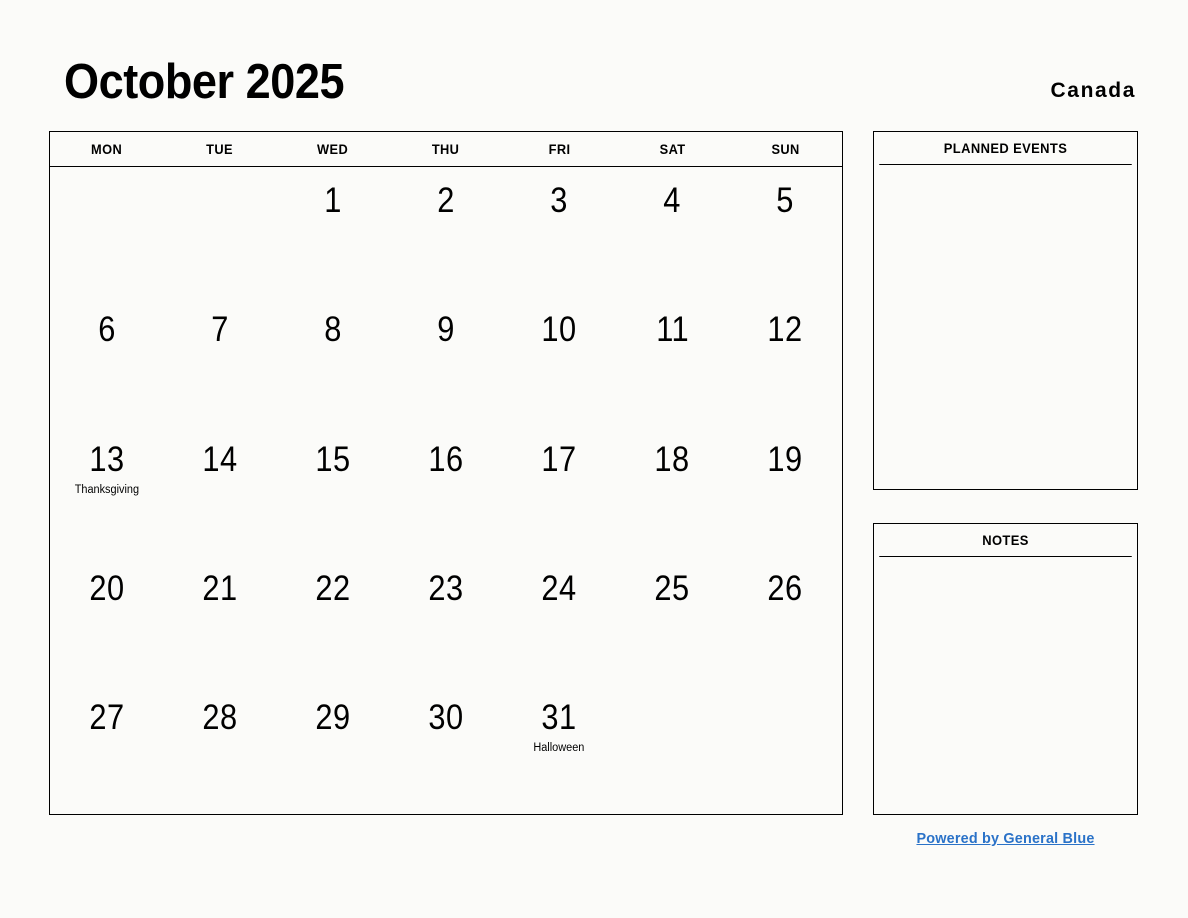 Image resolution: width=1188 pixels, height=918 pixels. I want to click on day-number: 22, so click(333, 588).